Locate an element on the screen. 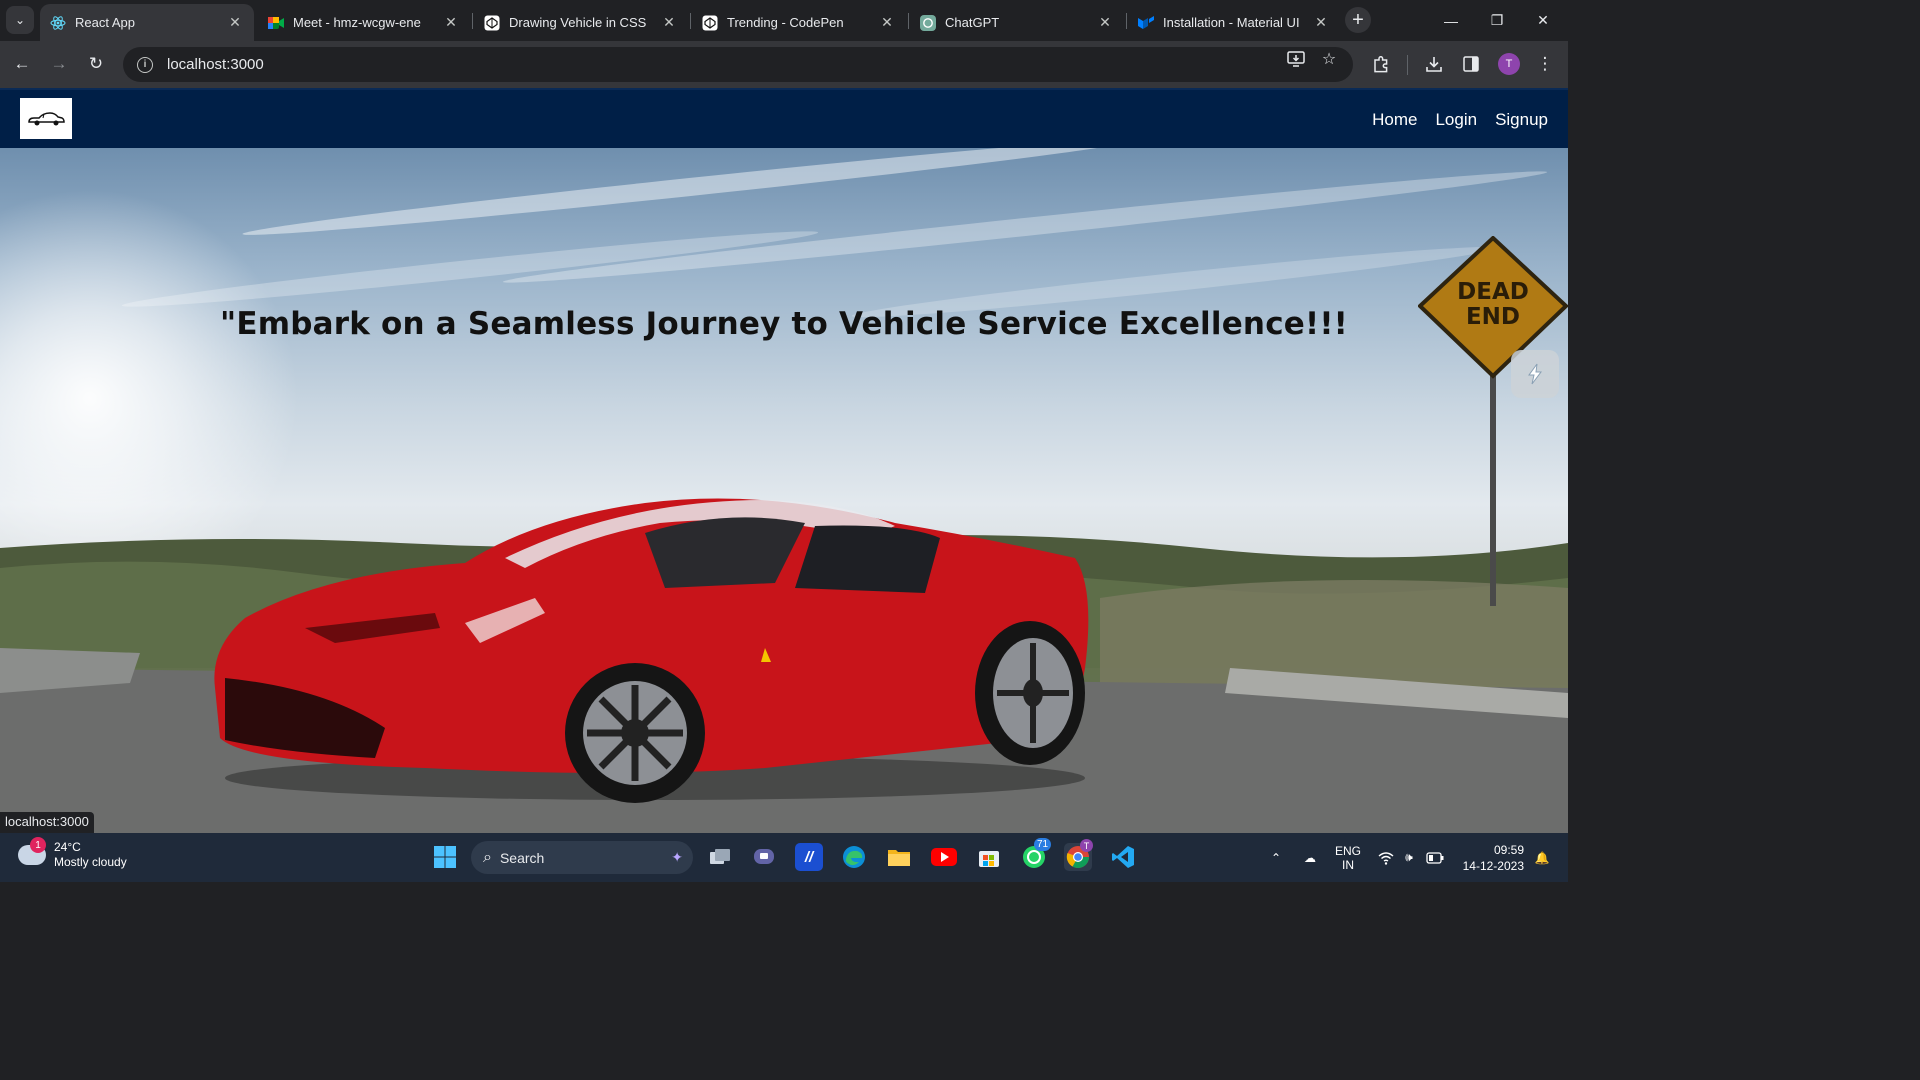  notification-bell-icon: 🔔 is located at coordinates (1542, 857).